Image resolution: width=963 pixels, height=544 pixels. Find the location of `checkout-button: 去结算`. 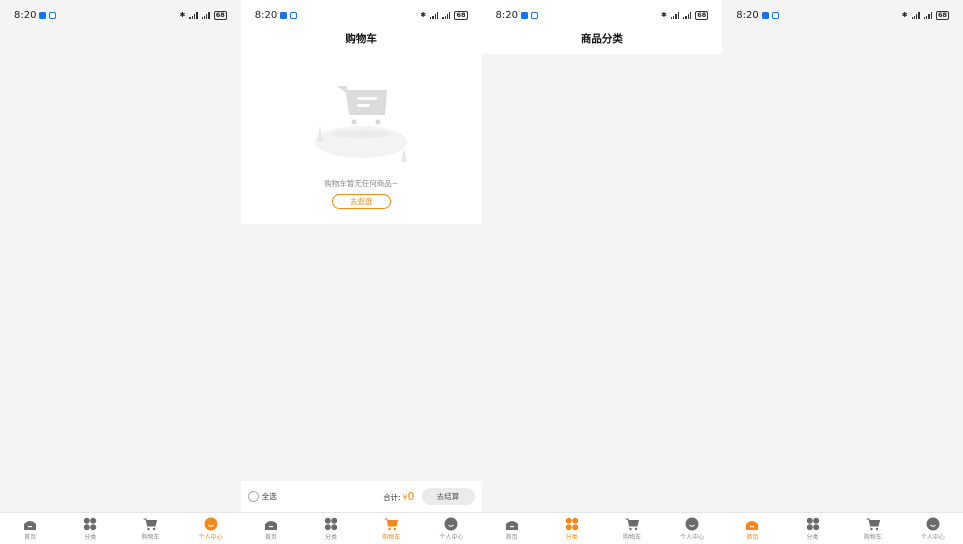

checkout-button: 去结算 is located at coordinates (448, 496).